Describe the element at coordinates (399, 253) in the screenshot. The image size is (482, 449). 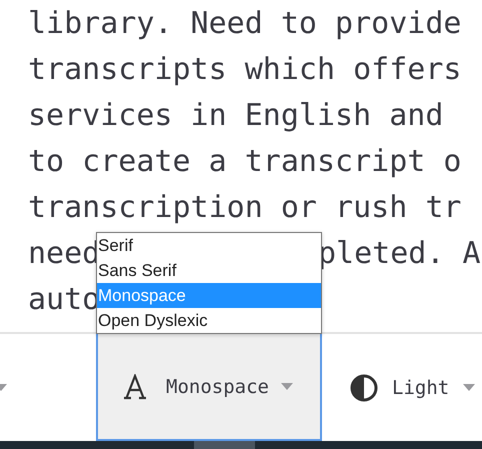
I see `paragraph-text: pleted. A` at that location.